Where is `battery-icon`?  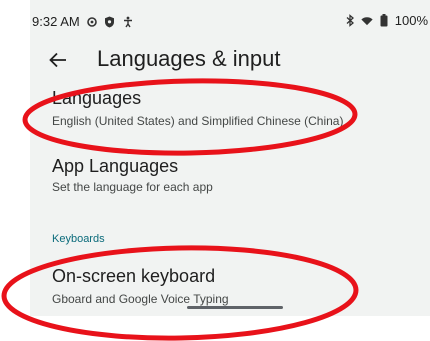
battery-icon is located at coordinates (384, 20).